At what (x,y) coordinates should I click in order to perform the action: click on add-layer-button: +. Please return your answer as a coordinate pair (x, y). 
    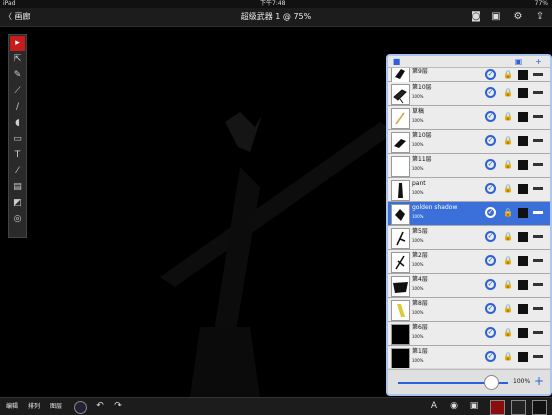
    Looking at the image, I should click on (539, 381).